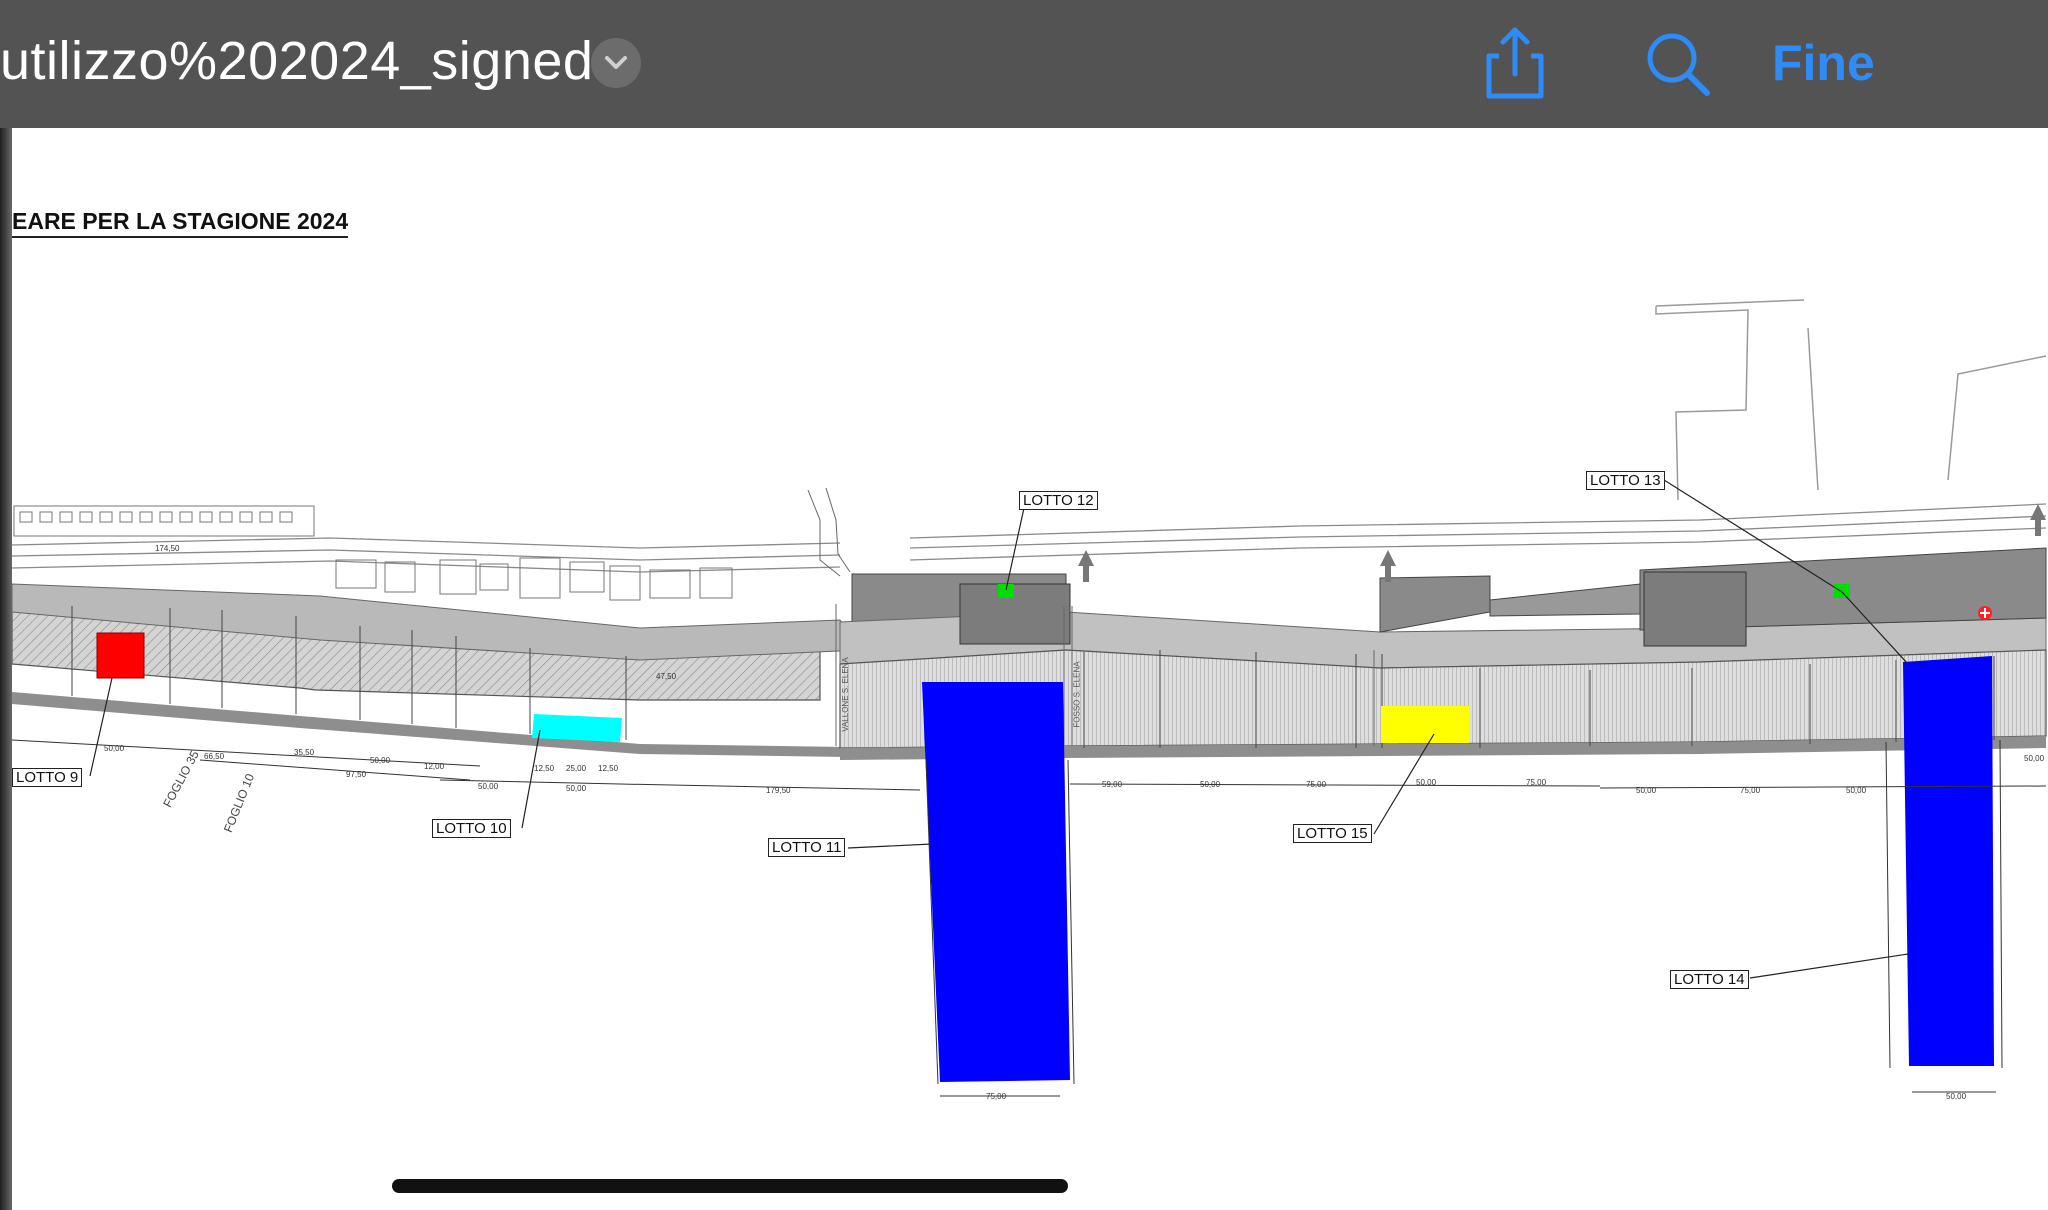 The height and width of the screenshot is (1210, 2048). I want to click on lot-label-11: LOTTO 11, so click(807, 847).